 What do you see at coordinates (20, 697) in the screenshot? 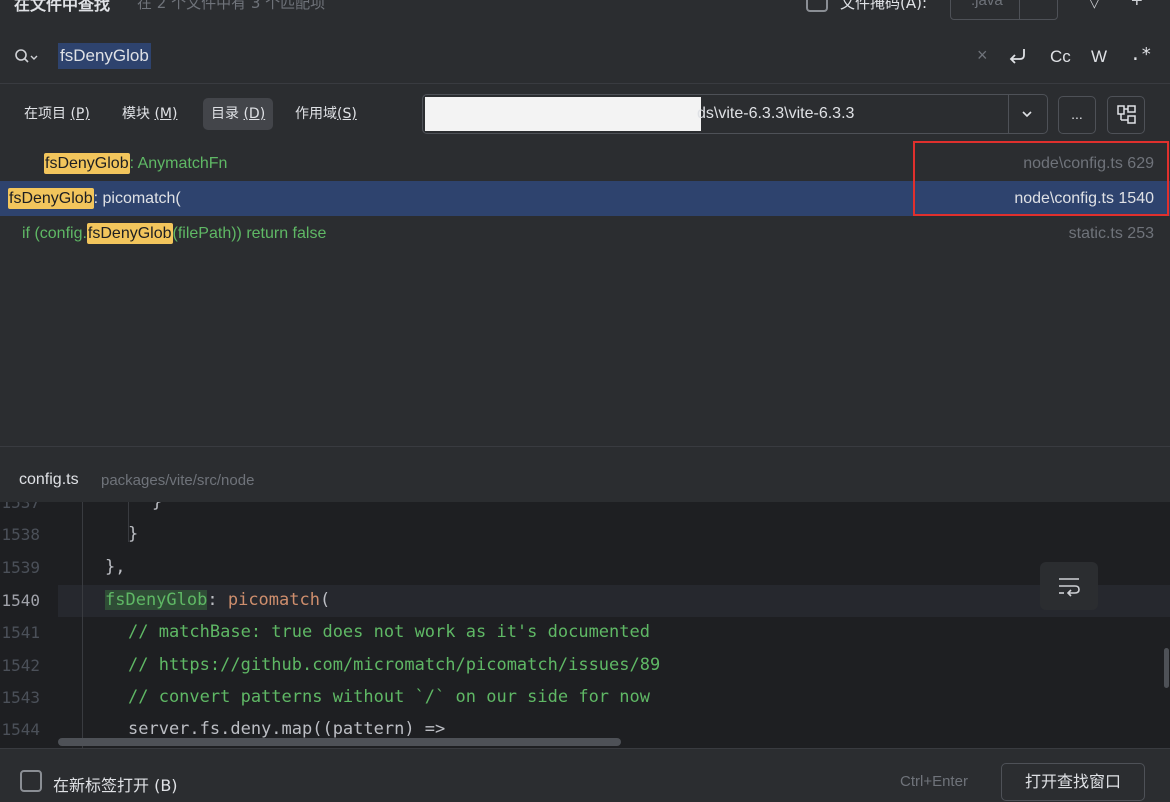
I see `line-number: 1543` at bounding box center [20, 697].